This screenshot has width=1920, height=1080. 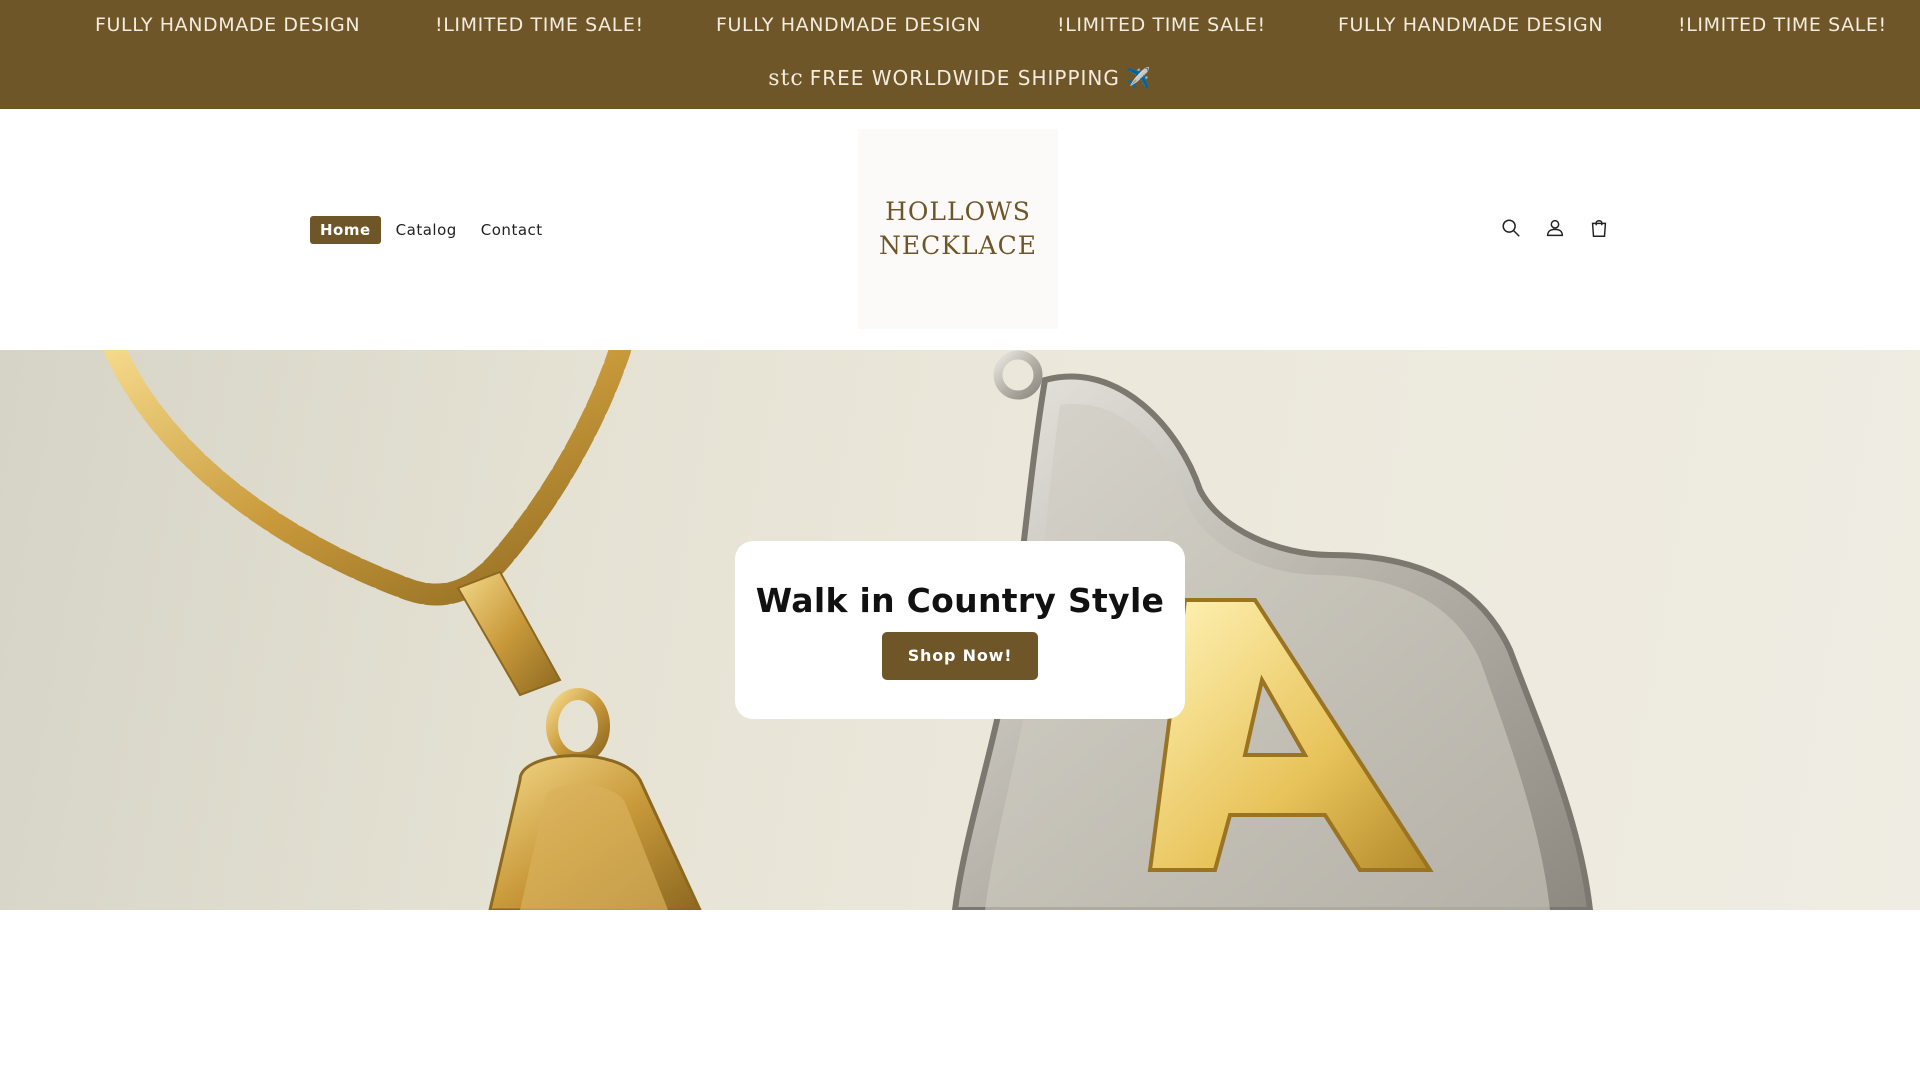 I want to click on site-logo: HOLLOWS NECKLACE, so click(x=958, y=229).